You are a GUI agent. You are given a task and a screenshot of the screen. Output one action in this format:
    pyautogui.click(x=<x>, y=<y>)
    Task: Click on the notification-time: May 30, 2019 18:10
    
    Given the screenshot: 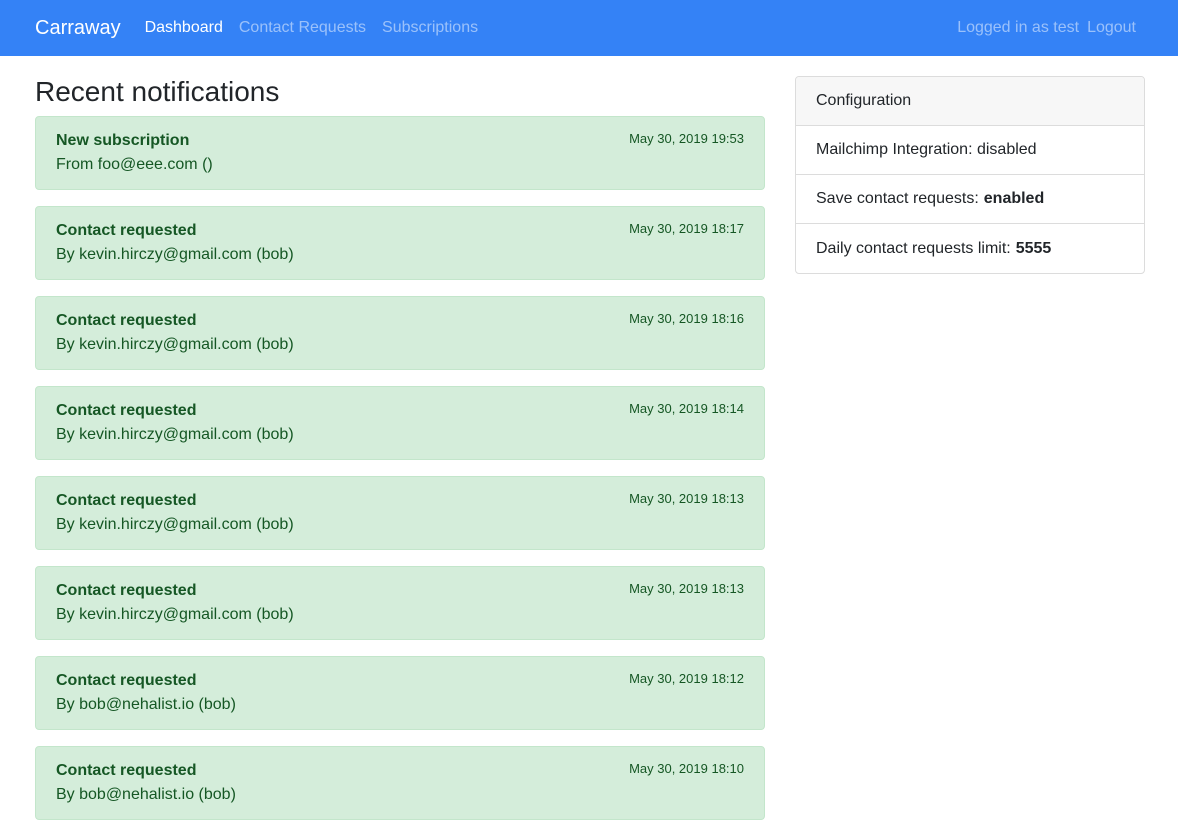 What is the action you would take?
    pyautogui.click(x=686, y=768)
    